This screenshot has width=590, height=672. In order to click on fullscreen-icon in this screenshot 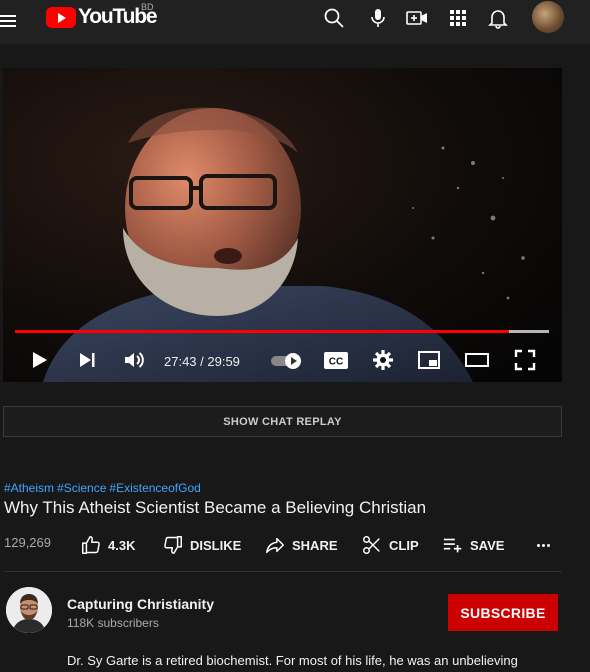, I will do `click(525, 360)`.